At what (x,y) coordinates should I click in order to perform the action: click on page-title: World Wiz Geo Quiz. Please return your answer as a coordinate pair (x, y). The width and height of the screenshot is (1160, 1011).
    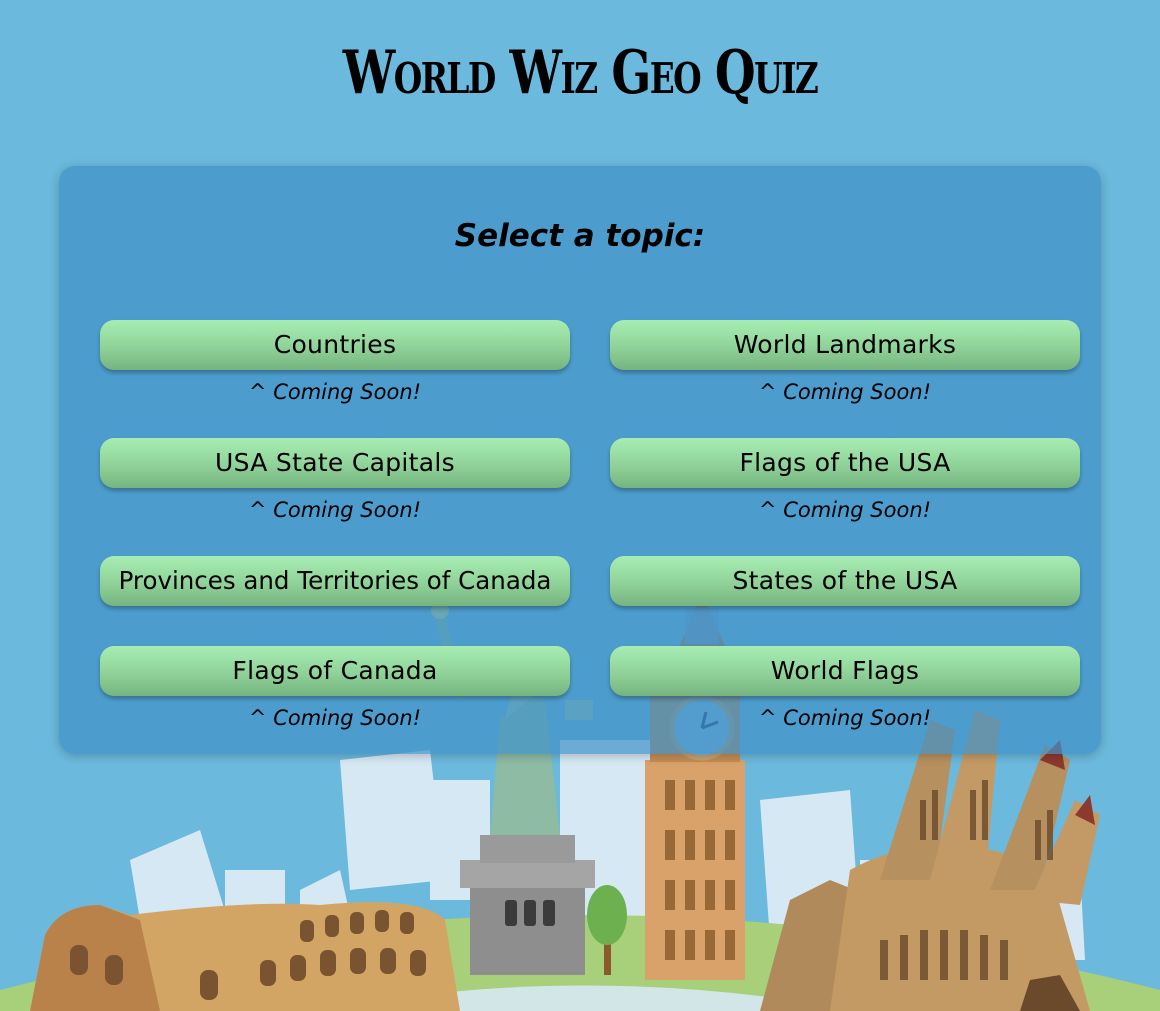
    Looking at the image, I should click on (580, 73).